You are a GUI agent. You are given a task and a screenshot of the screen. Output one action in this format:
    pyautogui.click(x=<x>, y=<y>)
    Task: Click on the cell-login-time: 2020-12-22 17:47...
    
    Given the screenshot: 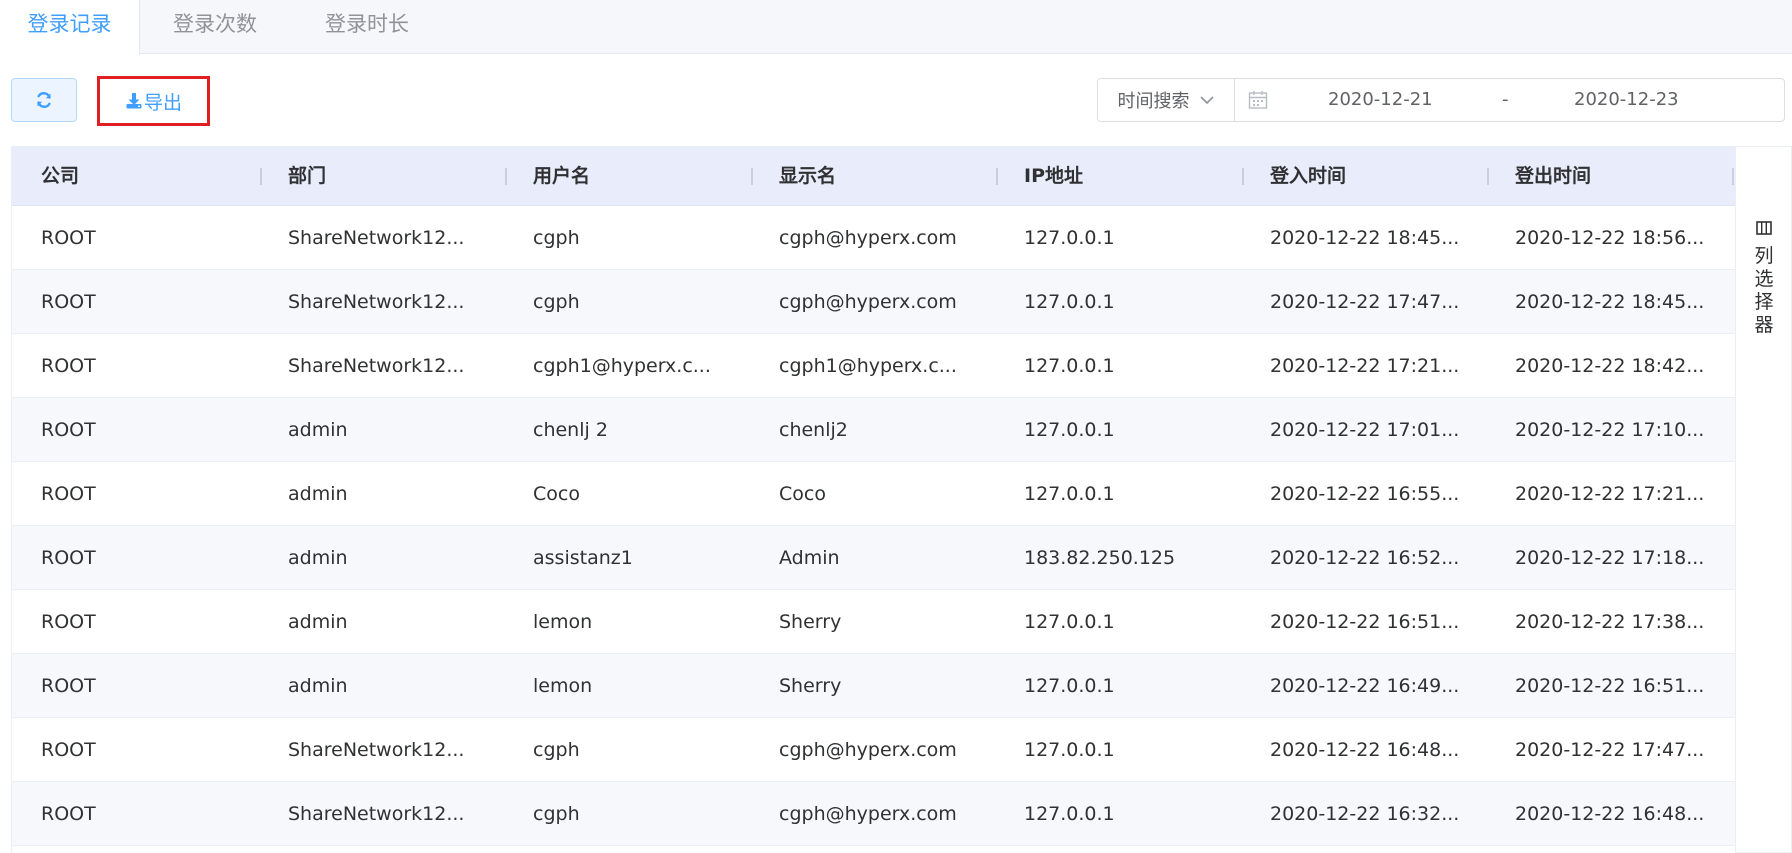 What is the action you would take?
    pyautogui.click(x=1365, y=302)
    